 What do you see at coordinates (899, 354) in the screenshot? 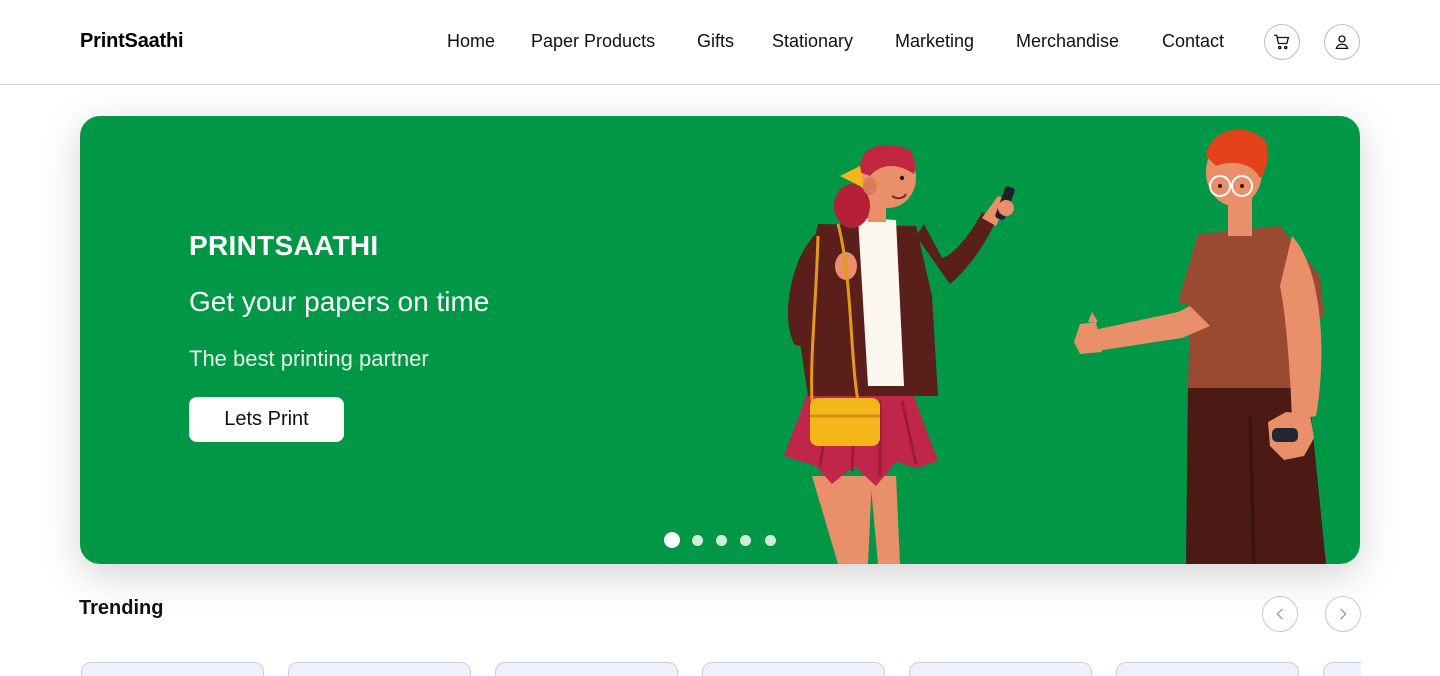
I see `girl-figure` at bounding box center [899, 354].